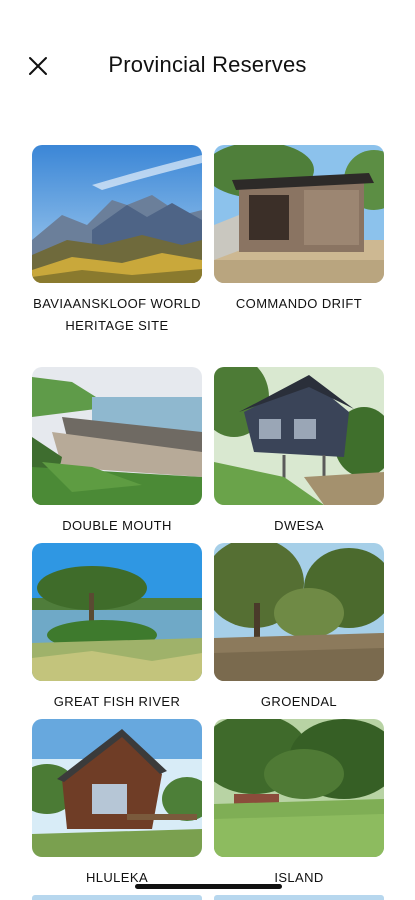  What do you see at coordinates (117, 701) in the screenshot?
I see `reserve-name: GREAT FISH RIVER` at bounding box center [117, 701].